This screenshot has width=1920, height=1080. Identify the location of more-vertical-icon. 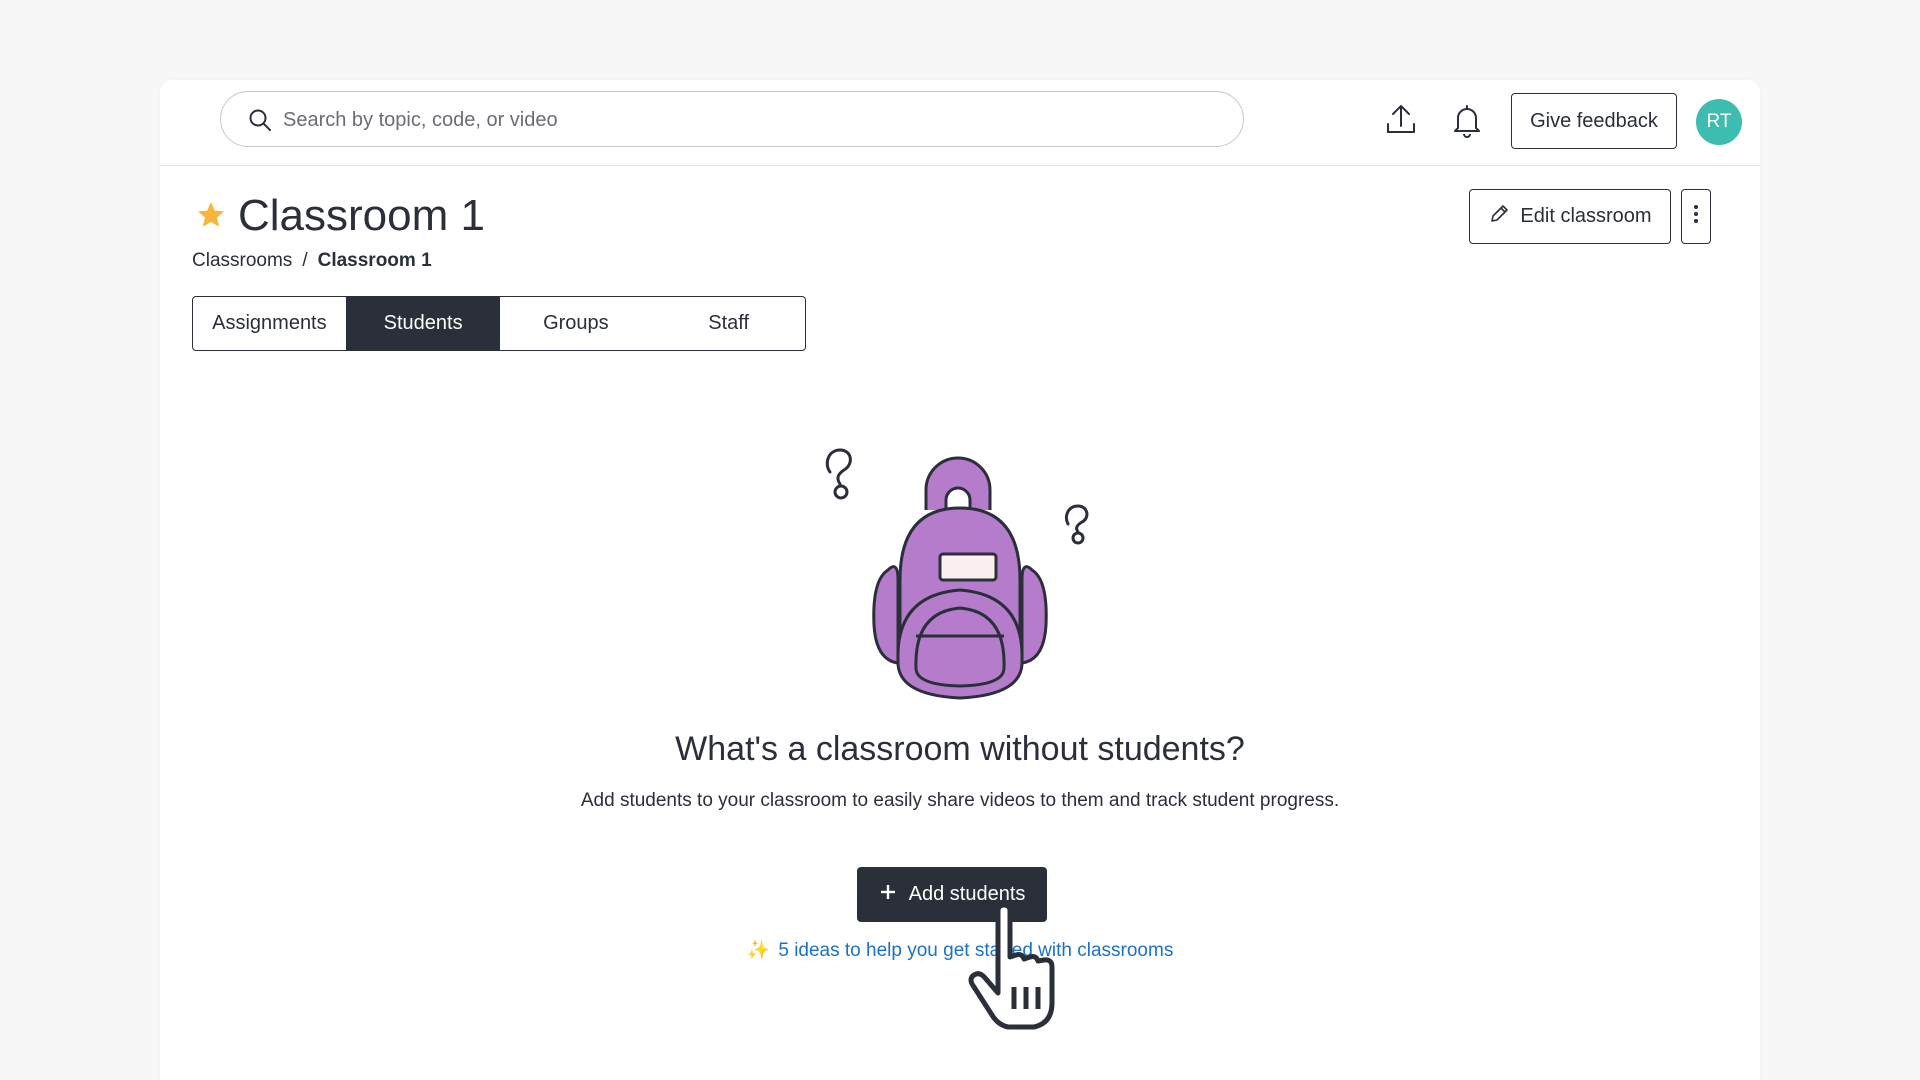
(1696, 216).